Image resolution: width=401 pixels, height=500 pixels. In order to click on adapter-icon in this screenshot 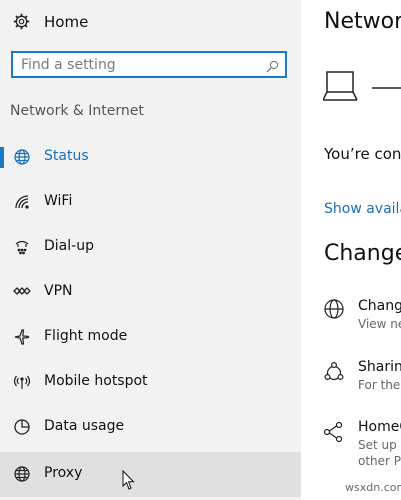, I will do `click(334, 309)`.